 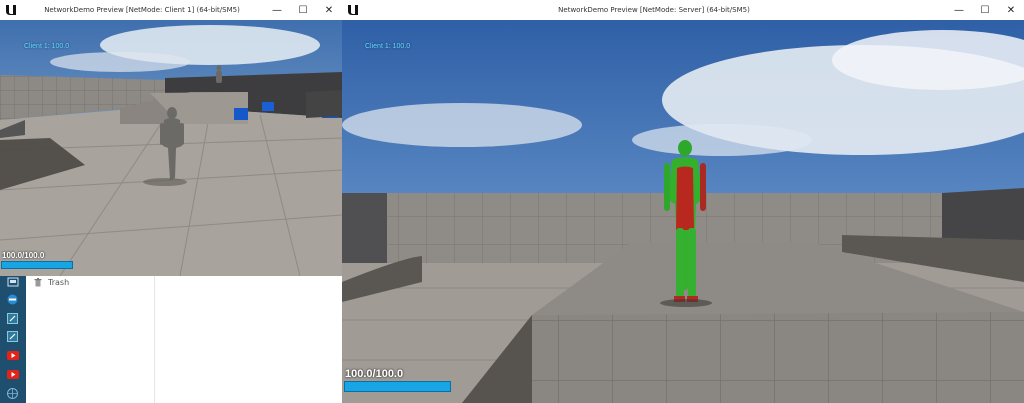 What do you see at coordinates (47, 46) in the screenshot?
I see `client-name-label: Client 1: 100.0` at bounding box center [47, 46].